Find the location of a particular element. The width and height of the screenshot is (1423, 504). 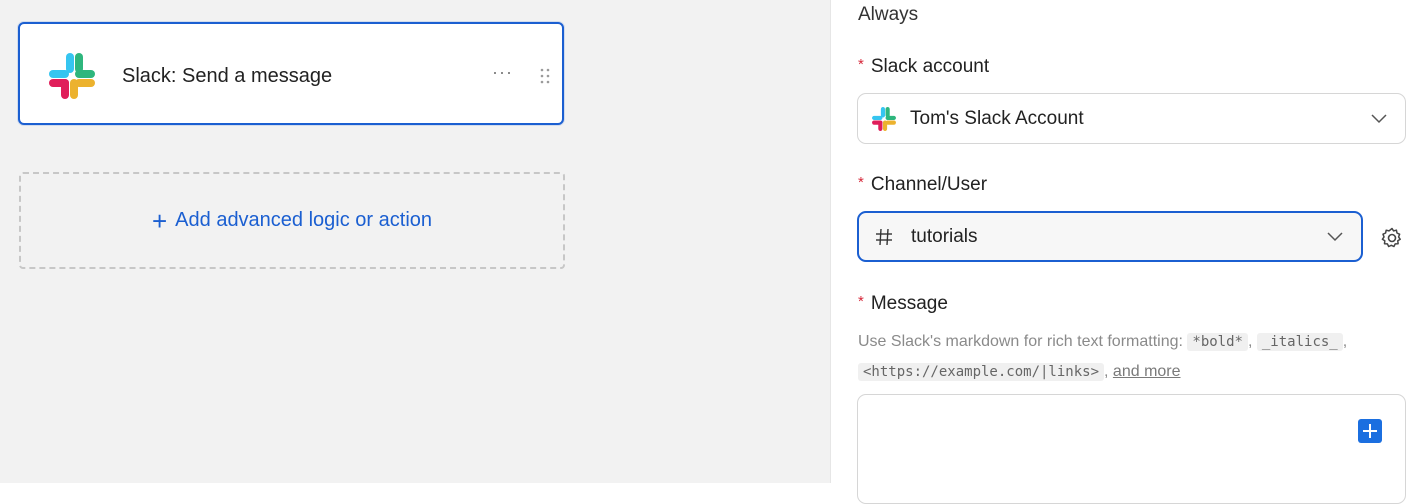

channel-select: tutorials is located at coordinates (1110, 236).